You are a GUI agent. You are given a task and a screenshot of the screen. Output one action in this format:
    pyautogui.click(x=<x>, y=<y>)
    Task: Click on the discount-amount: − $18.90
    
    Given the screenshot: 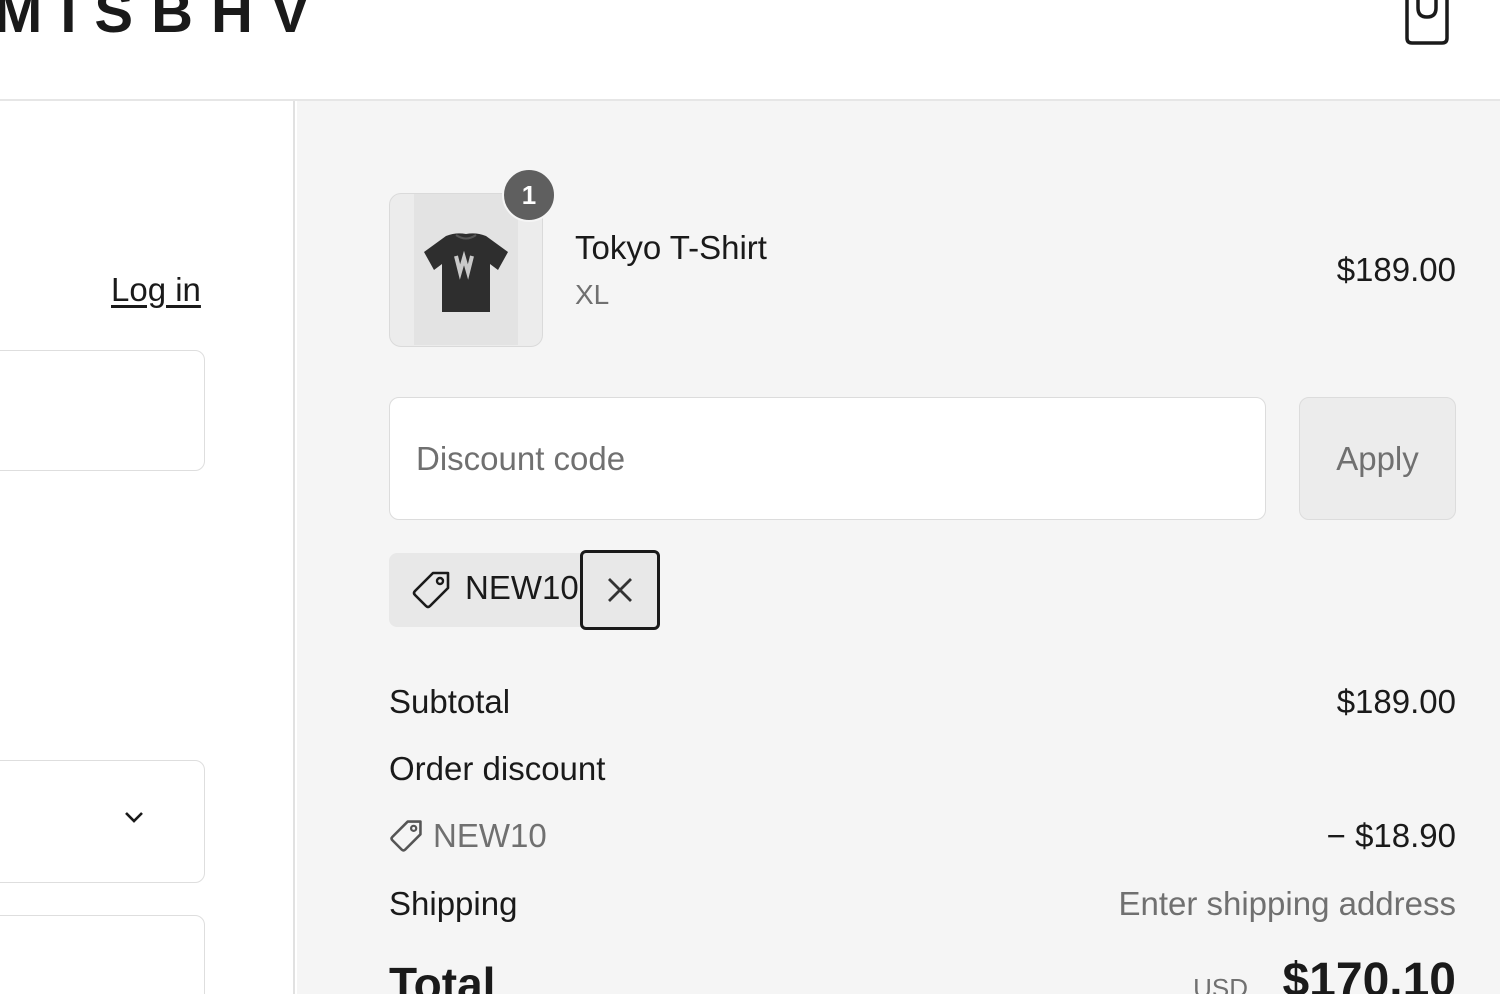 What is the action you would take?
    pyautogui.click(x=1391, y=835)
    